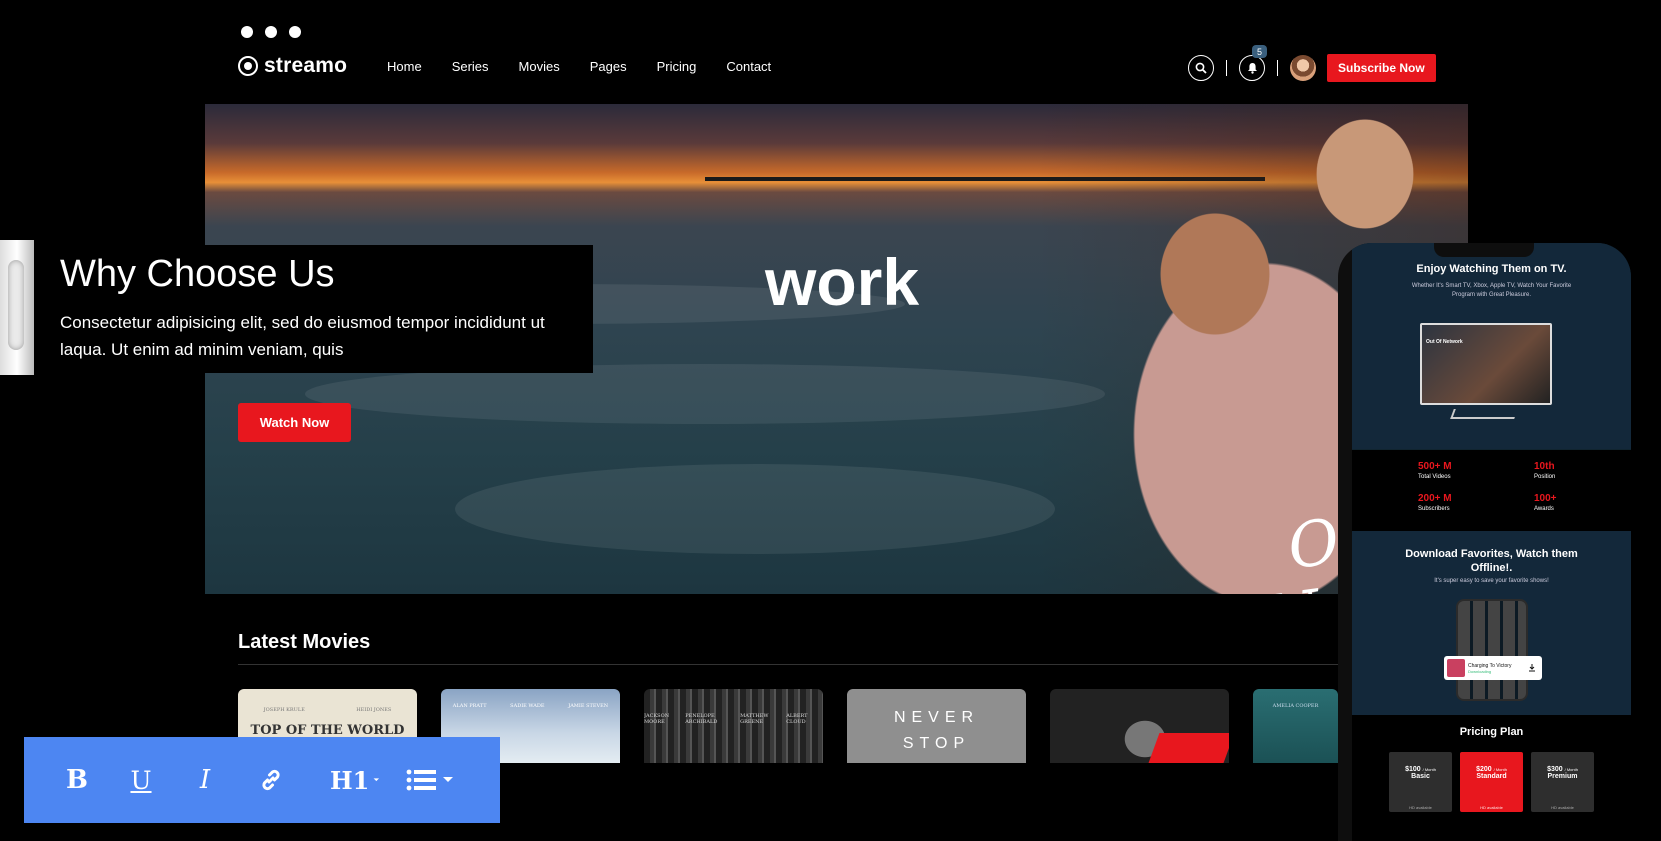  What do you see at coordinates (1490, 665) in the screenshot?
I see `download-card-title: Charging To Victory` at bounding box center [1490, 665].